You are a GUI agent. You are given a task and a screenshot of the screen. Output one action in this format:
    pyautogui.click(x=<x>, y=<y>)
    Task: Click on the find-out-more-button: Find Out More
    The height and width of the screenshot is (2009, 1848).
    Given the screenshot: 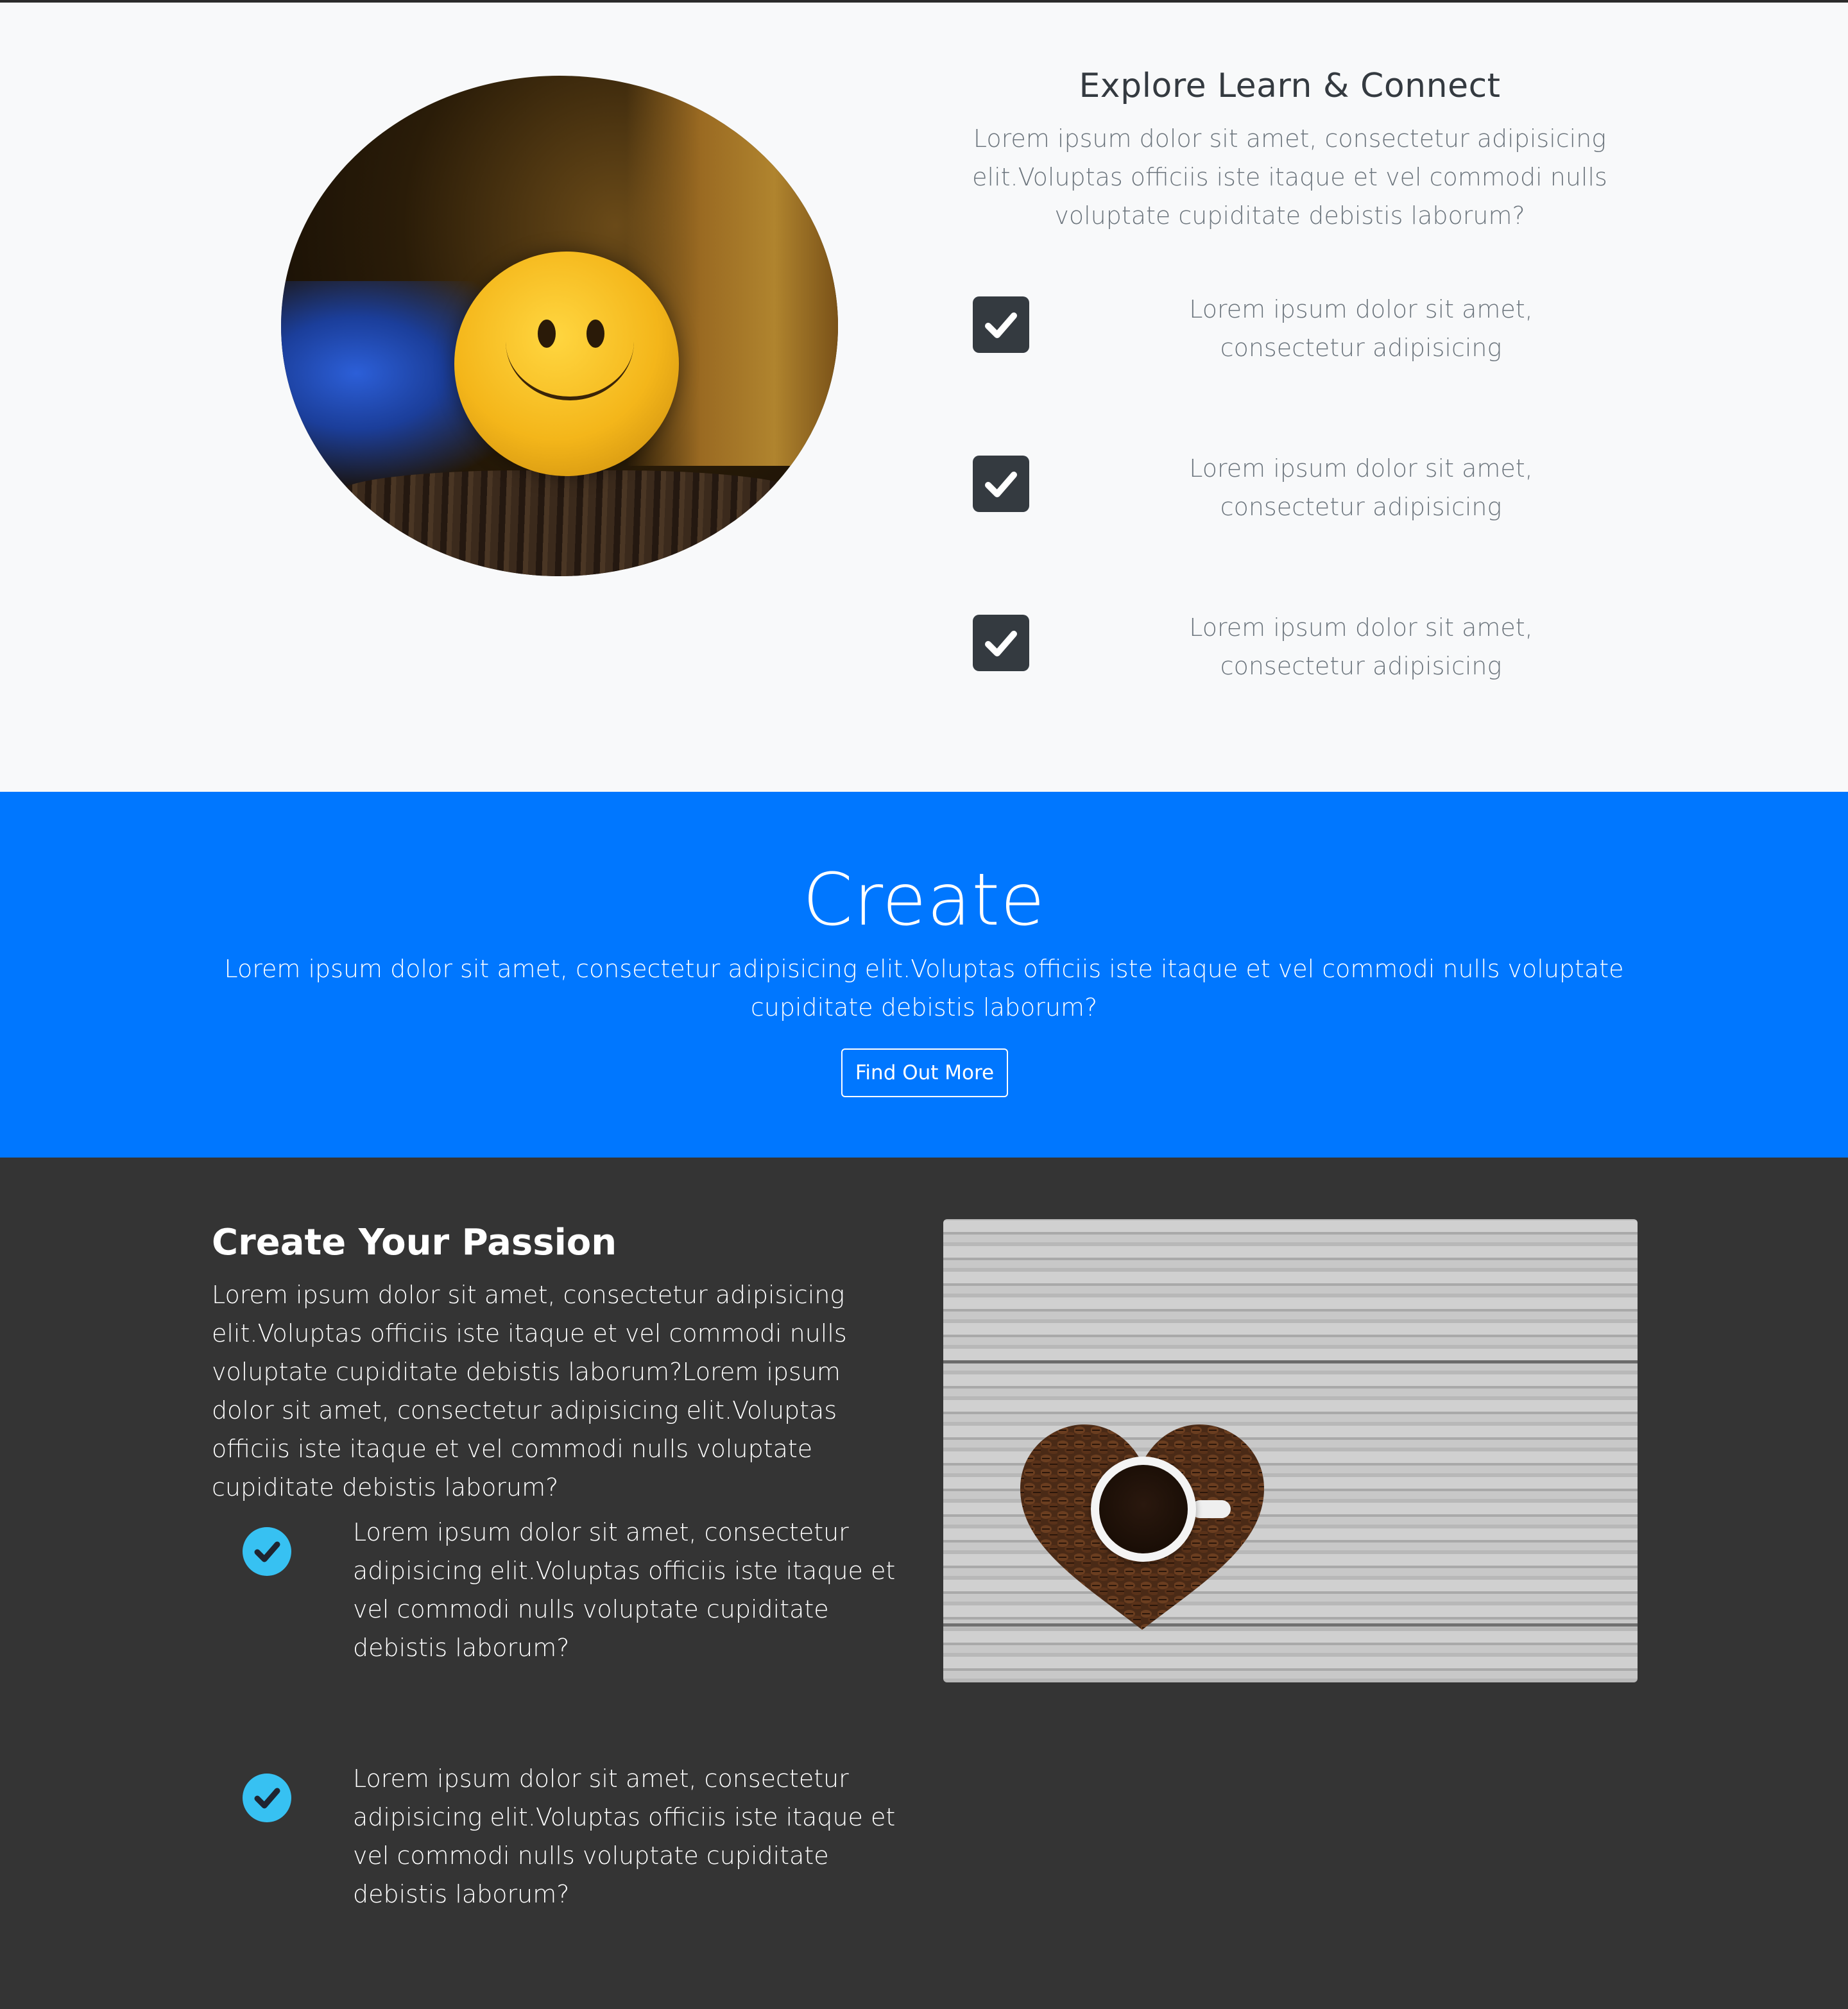 What is the action you would take?
    pyautogui.click(x=925, y=1072)
    